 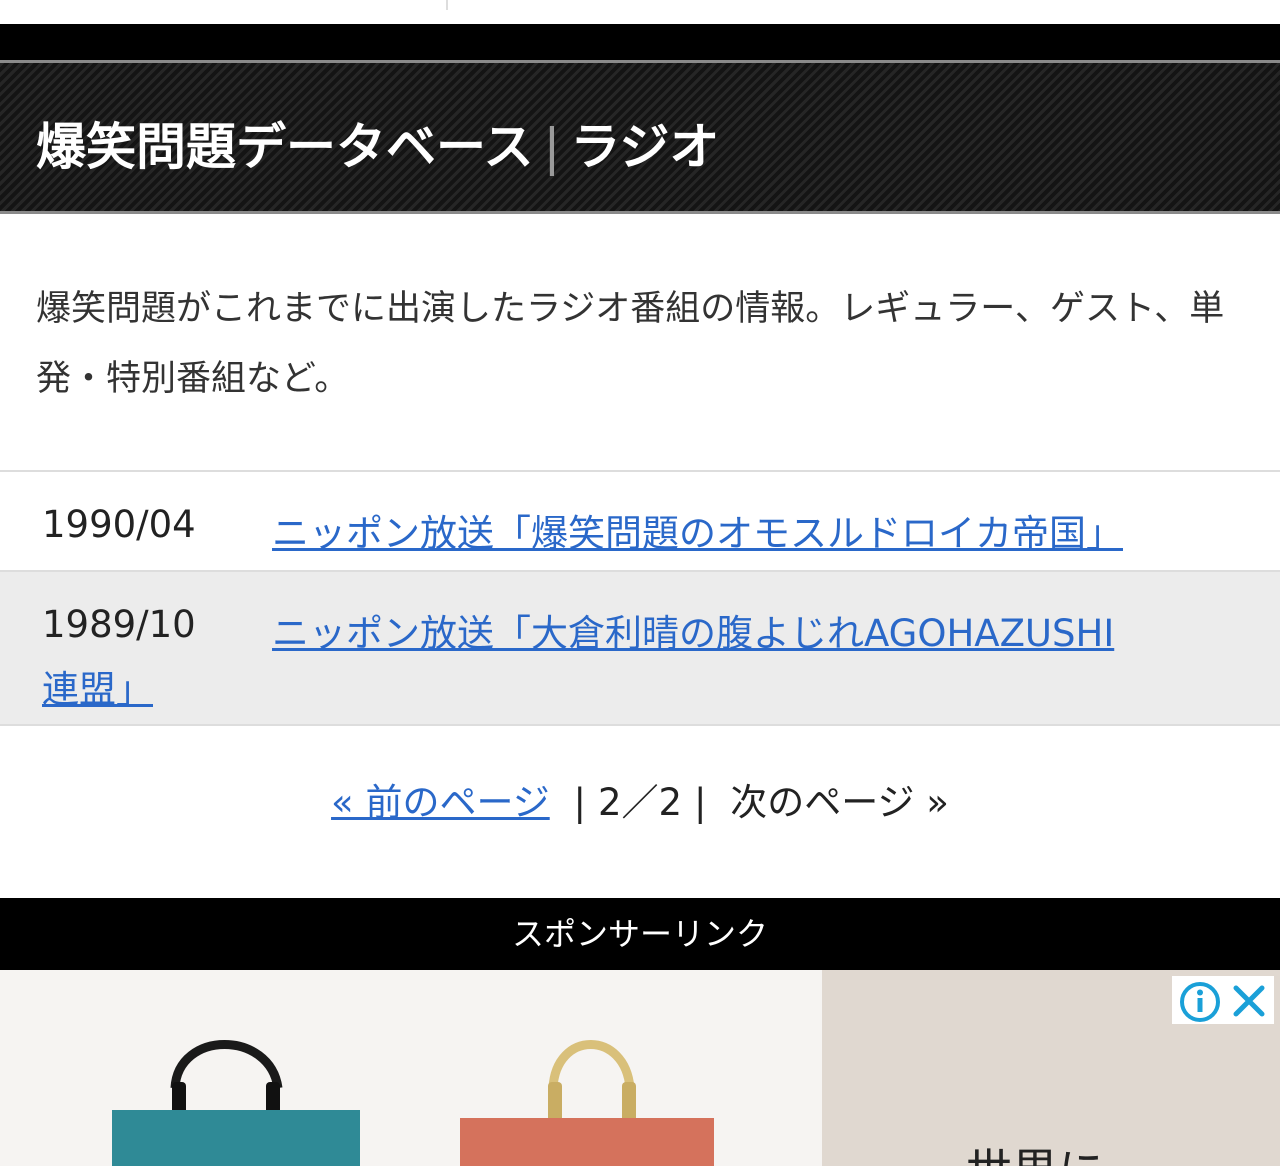 What do you see at coordinates (440, 802) in the screenshot?
I see `prev-page-link: « 前のページ` at bounding box center [440, 802].